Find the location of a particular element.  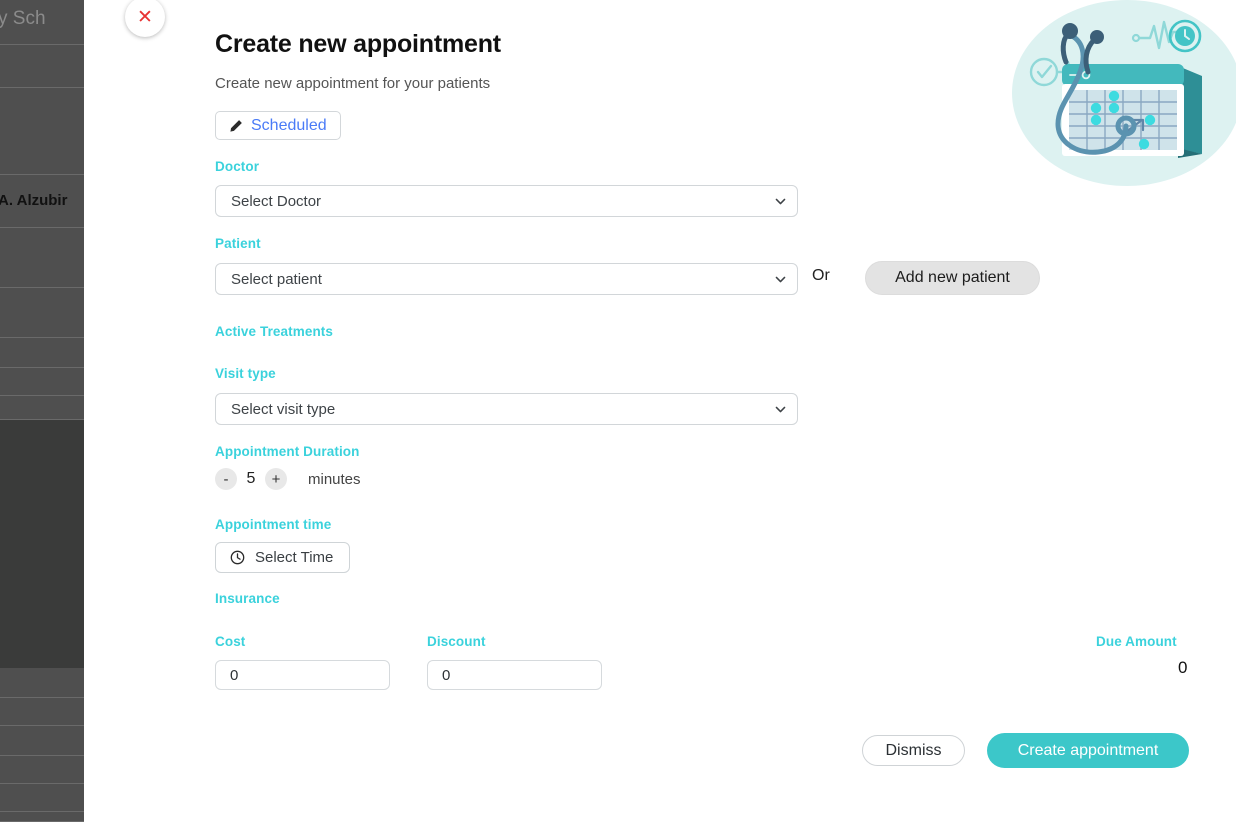

dismiss-button: Dismiss is located at coordinates (913, 750).